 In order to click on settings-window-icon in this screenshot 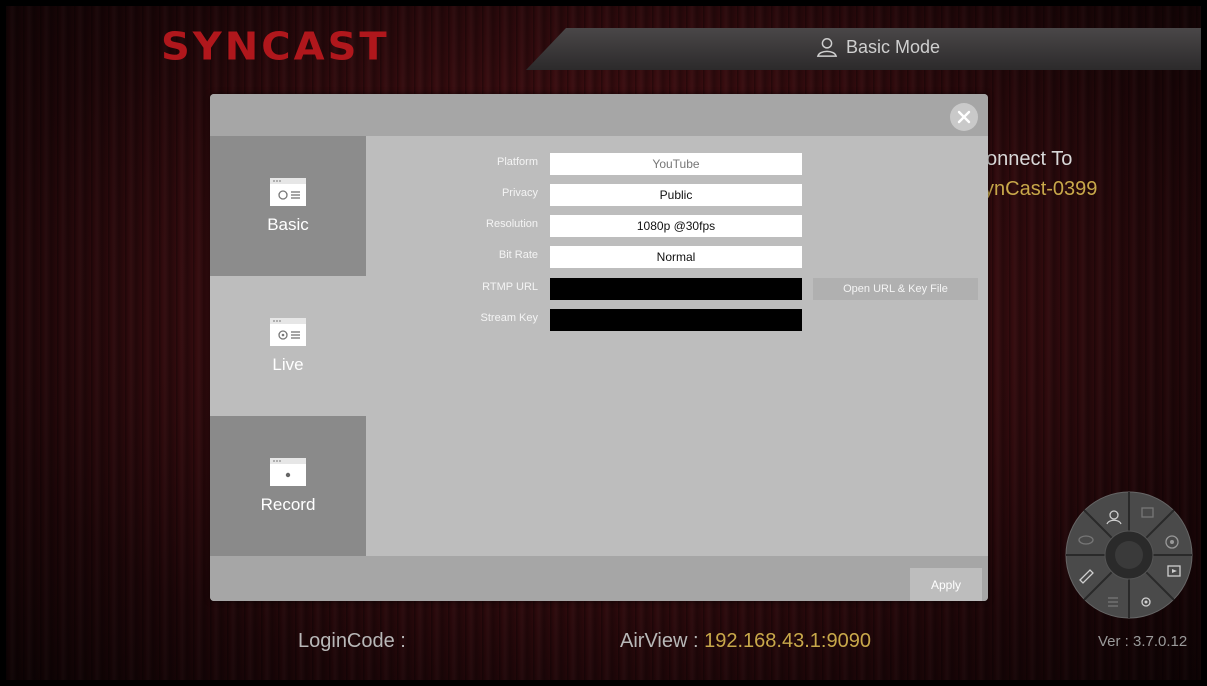, I will do `click(288, 192)`.